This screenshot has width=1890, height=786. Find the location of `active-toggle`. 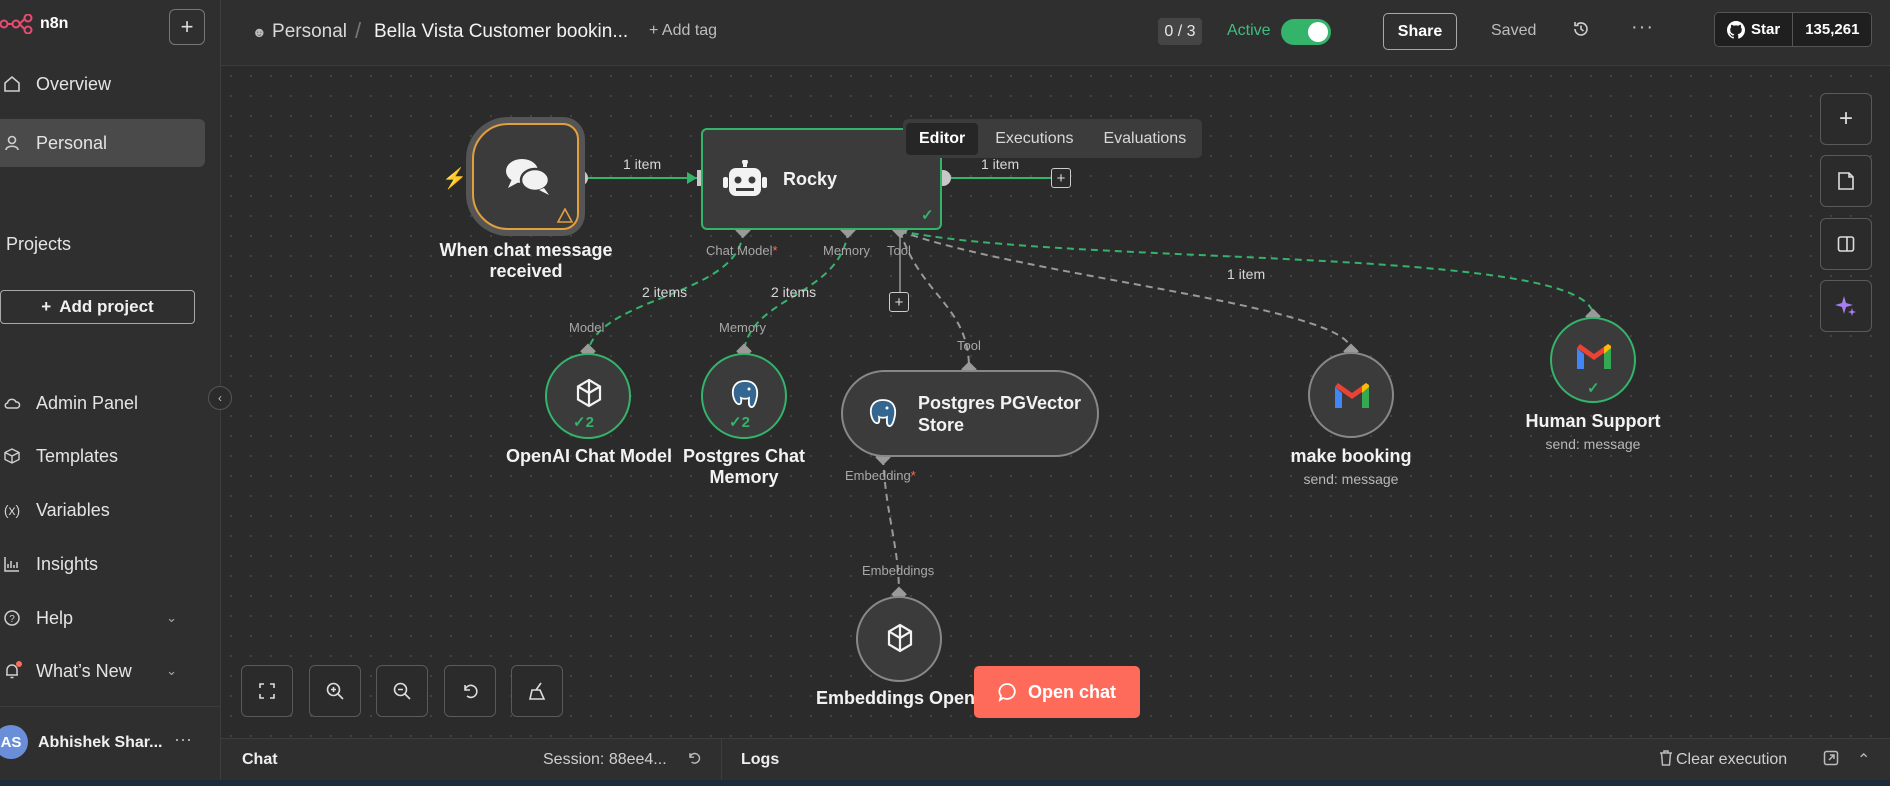

active-toggle is located at coordinates (1306, 32).